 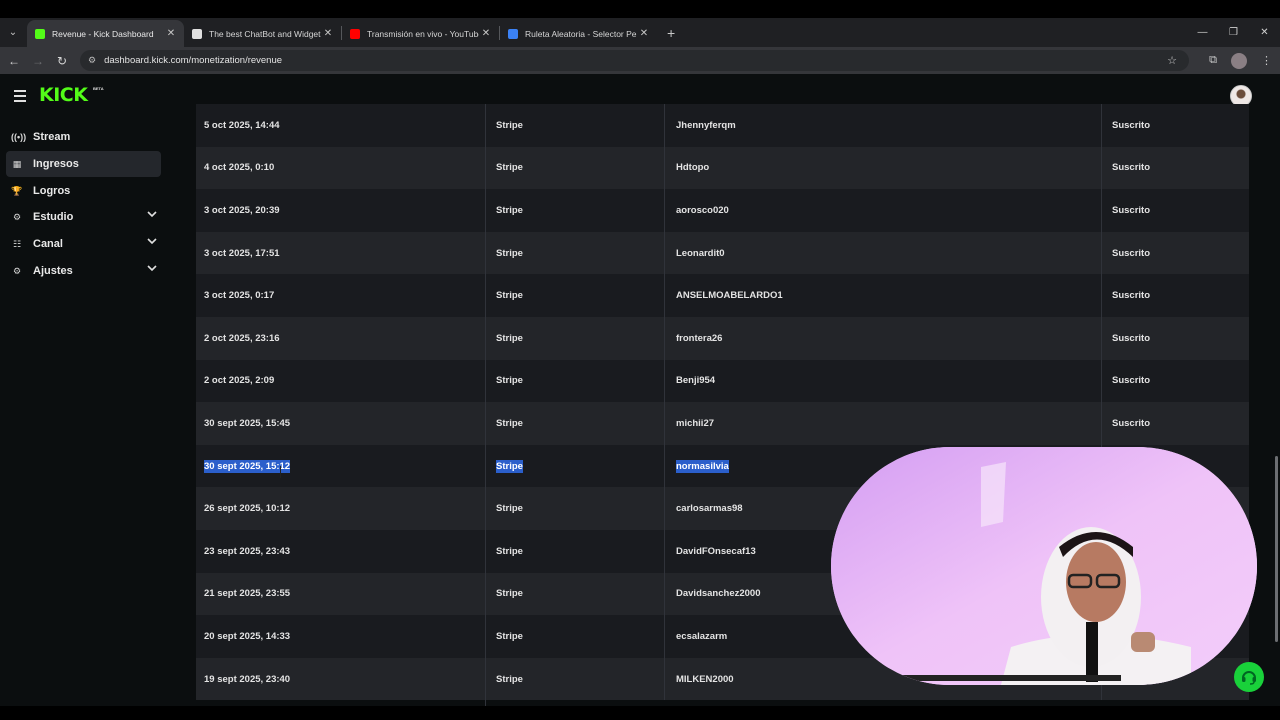 What do you see at coordinates (247, 679) in the screenshot?
I see `cell-date-text: 19 sept 2025, 23:40` at bounding box center [247, 679].